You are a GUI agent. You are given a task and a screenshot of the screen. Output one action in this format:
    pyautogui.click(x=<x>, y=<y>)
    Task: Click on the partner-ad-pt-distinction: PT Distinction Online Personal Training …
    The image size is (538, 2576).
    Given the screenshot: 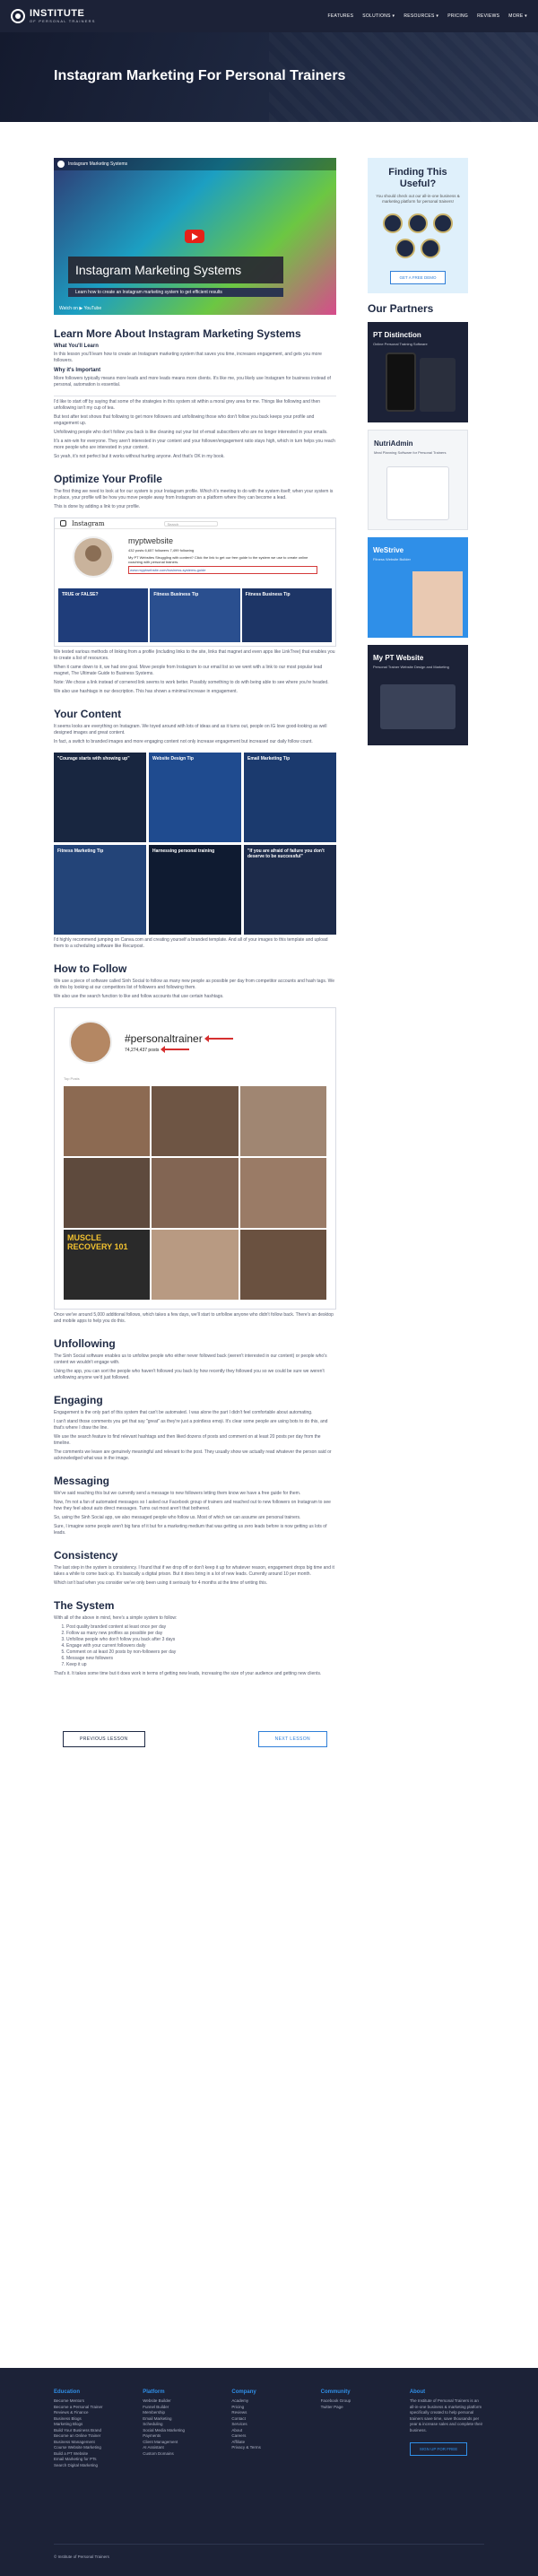 What is the action you would take?
    pyautogui.click(x=418, y=372)
    